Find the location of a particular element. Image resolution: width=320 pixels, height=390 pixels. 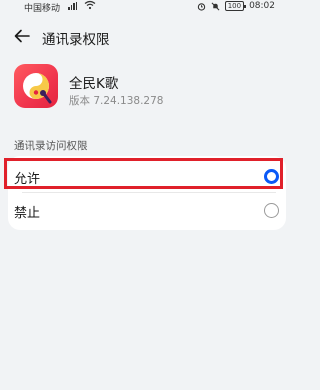

page-header: 通讯录权限 is located at coordinates (146, 36).